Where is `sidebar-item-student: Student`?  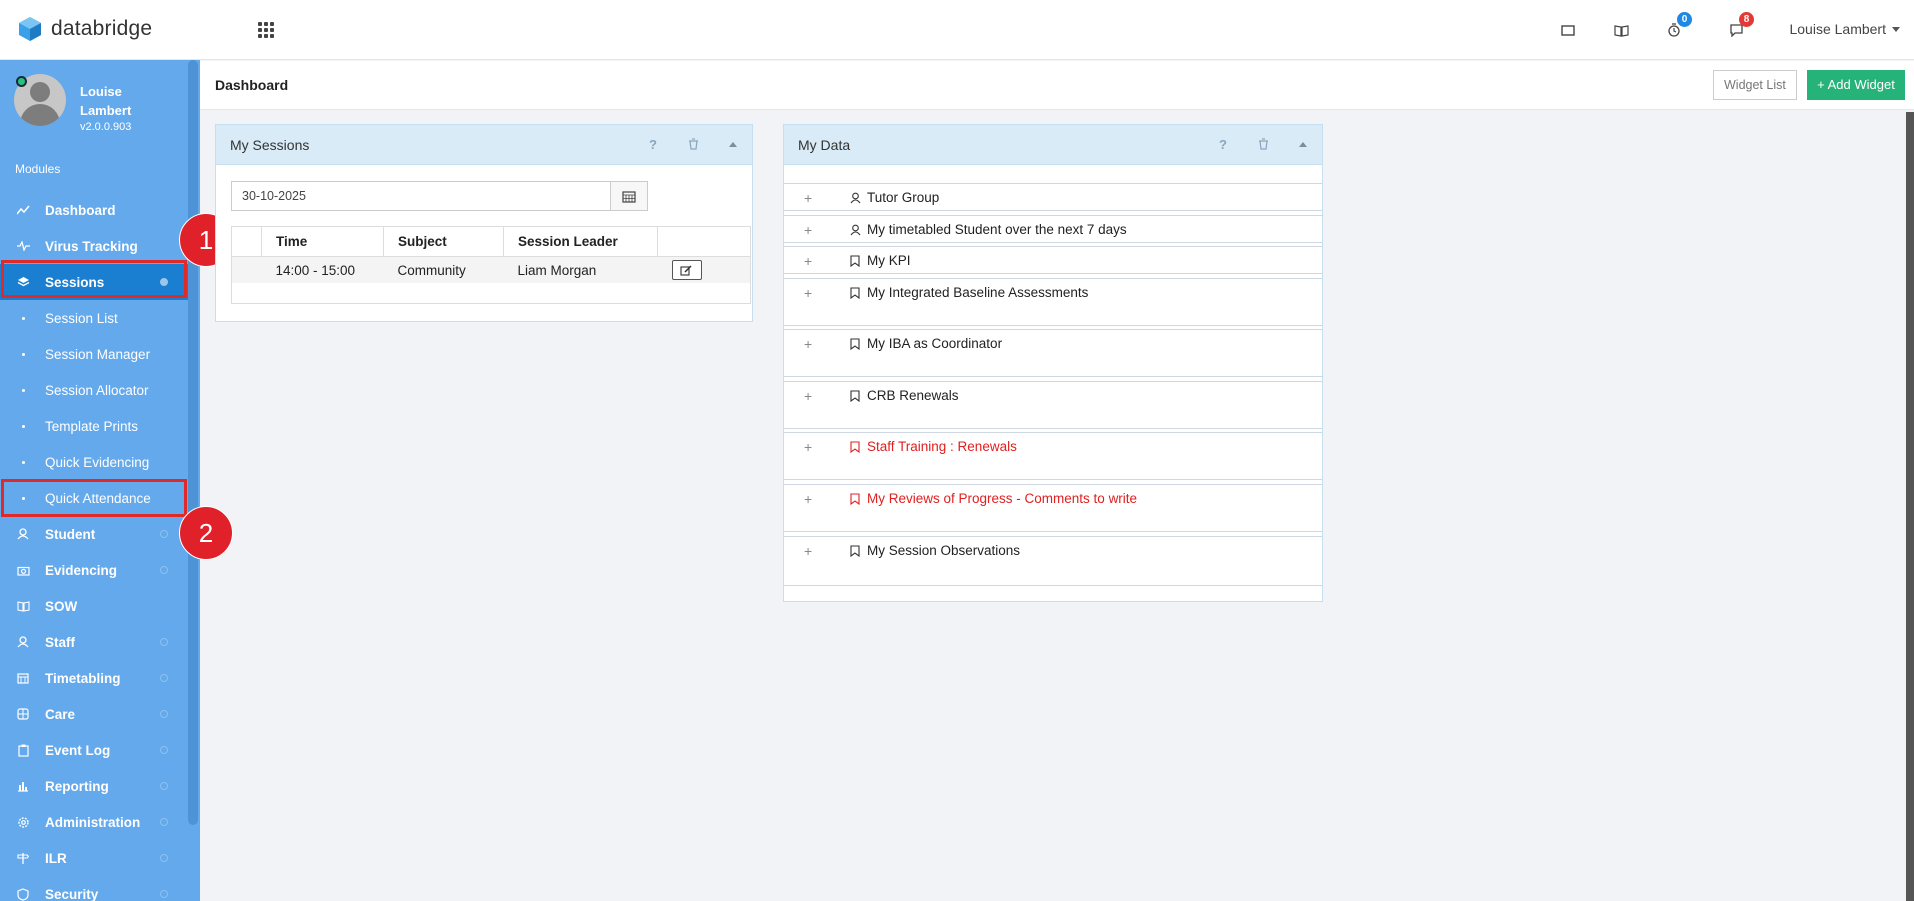
sidebar-item-student: Student is located at coordinates (94, 534).